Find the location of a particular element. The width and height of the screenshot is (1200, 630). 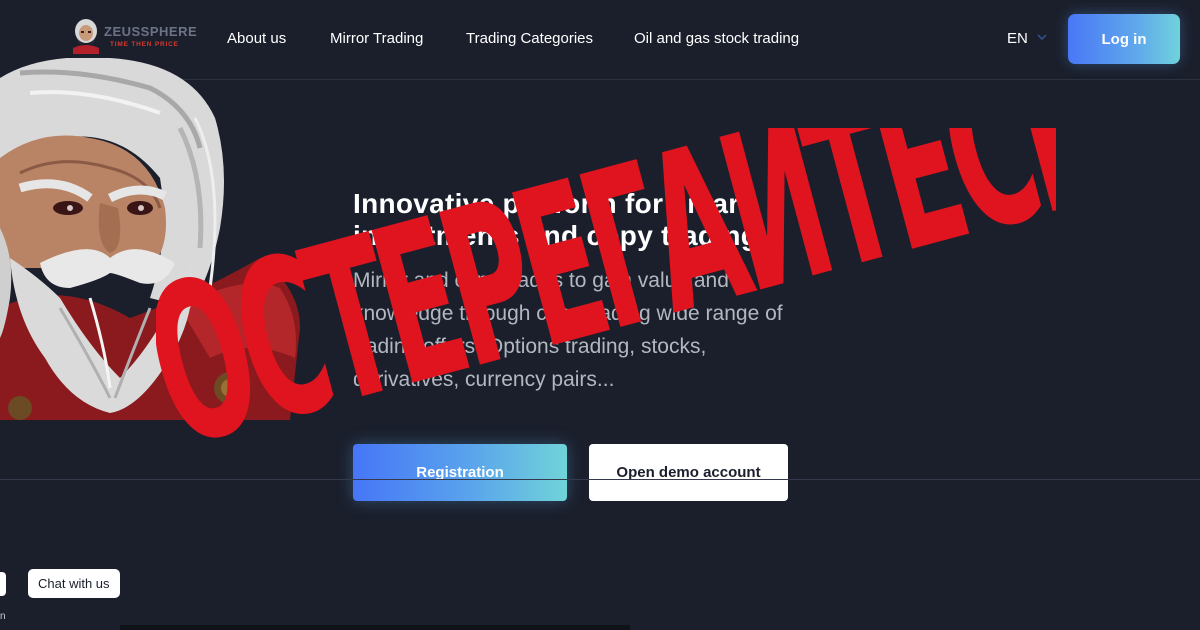

site-logo: ZEUSSPHERE TIME THEN PRICE is located at coordinates (137, 36).